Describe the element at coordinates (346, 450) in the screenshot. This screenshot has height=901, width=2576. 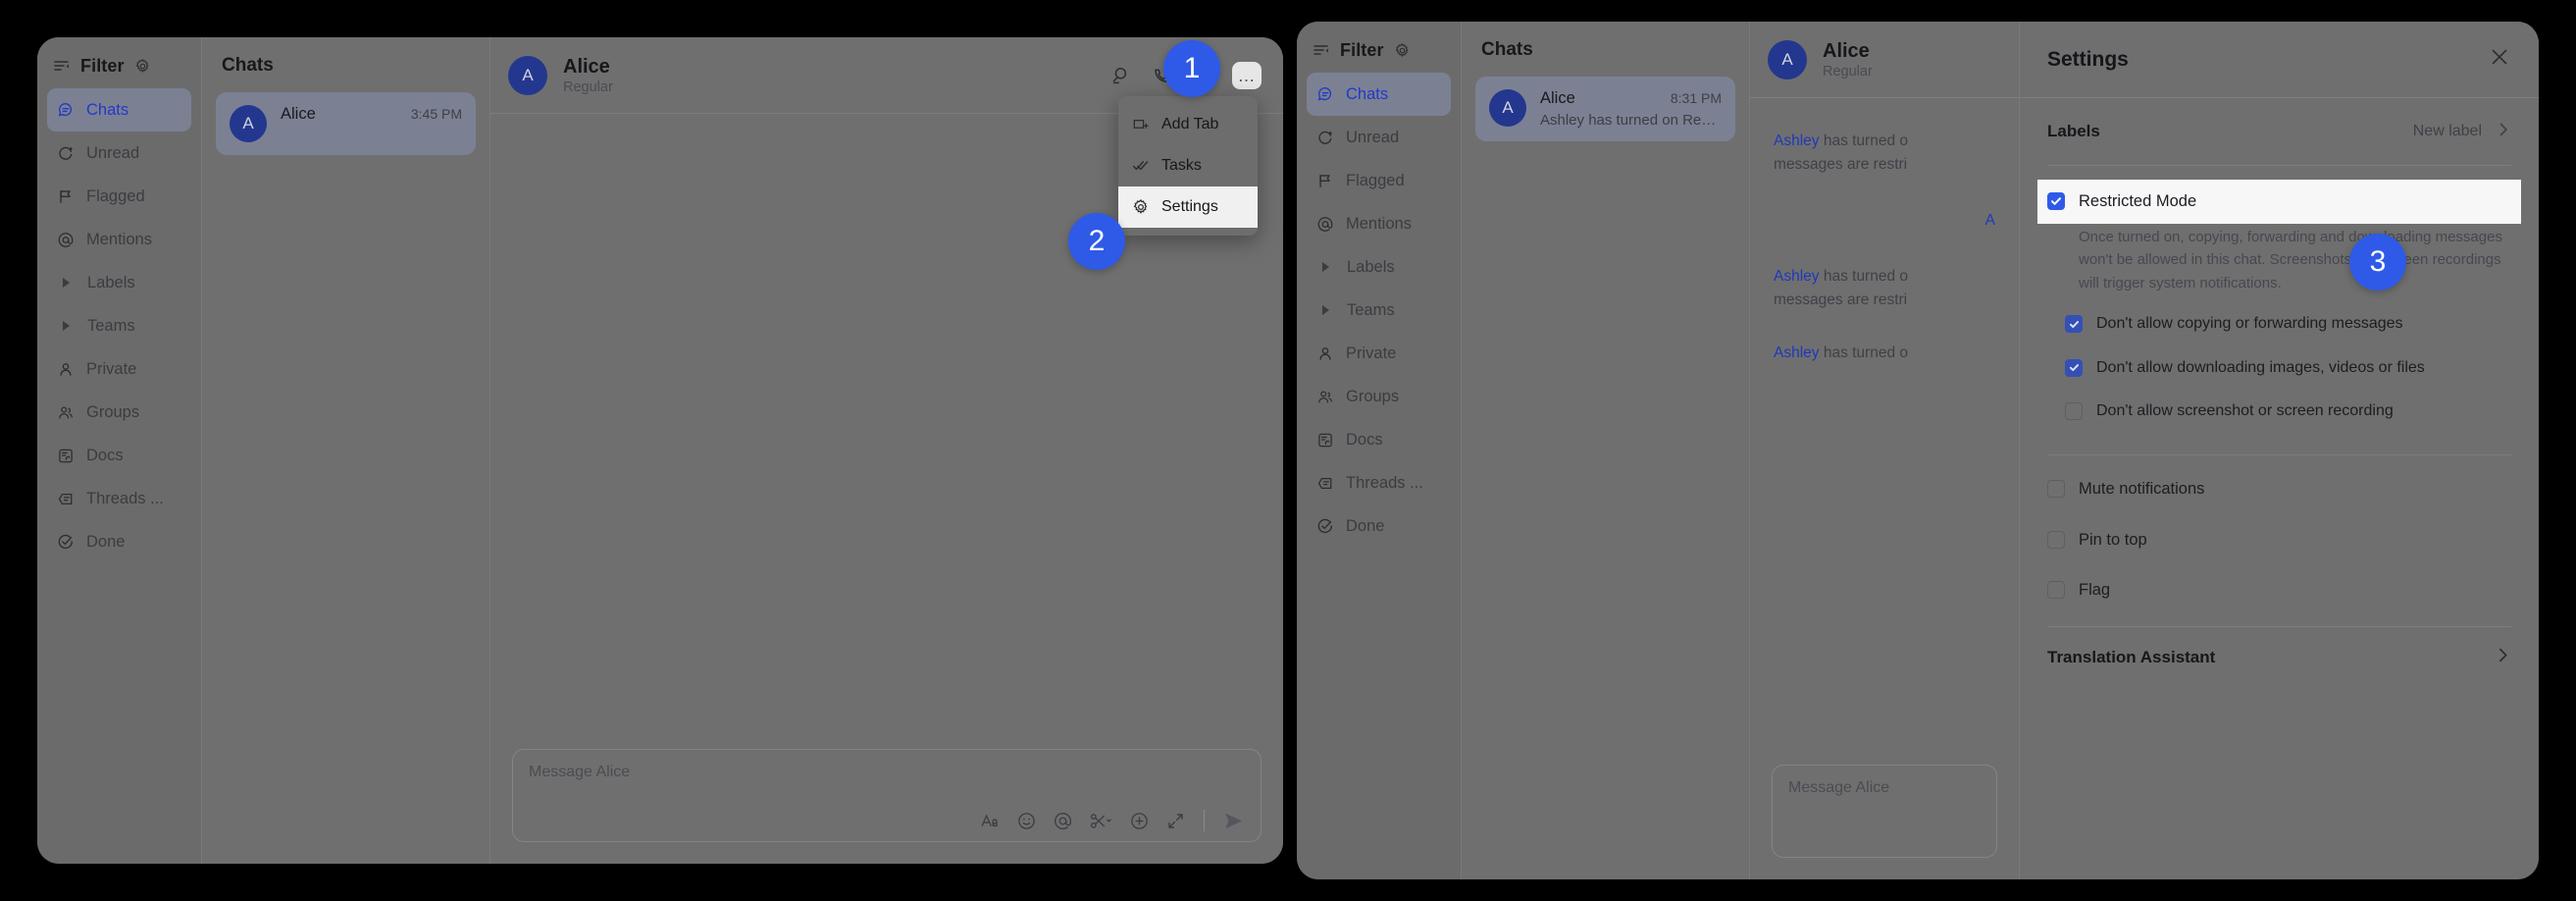
I see `chat-list-left: Chats A Alice 3:45 PM` at that location.